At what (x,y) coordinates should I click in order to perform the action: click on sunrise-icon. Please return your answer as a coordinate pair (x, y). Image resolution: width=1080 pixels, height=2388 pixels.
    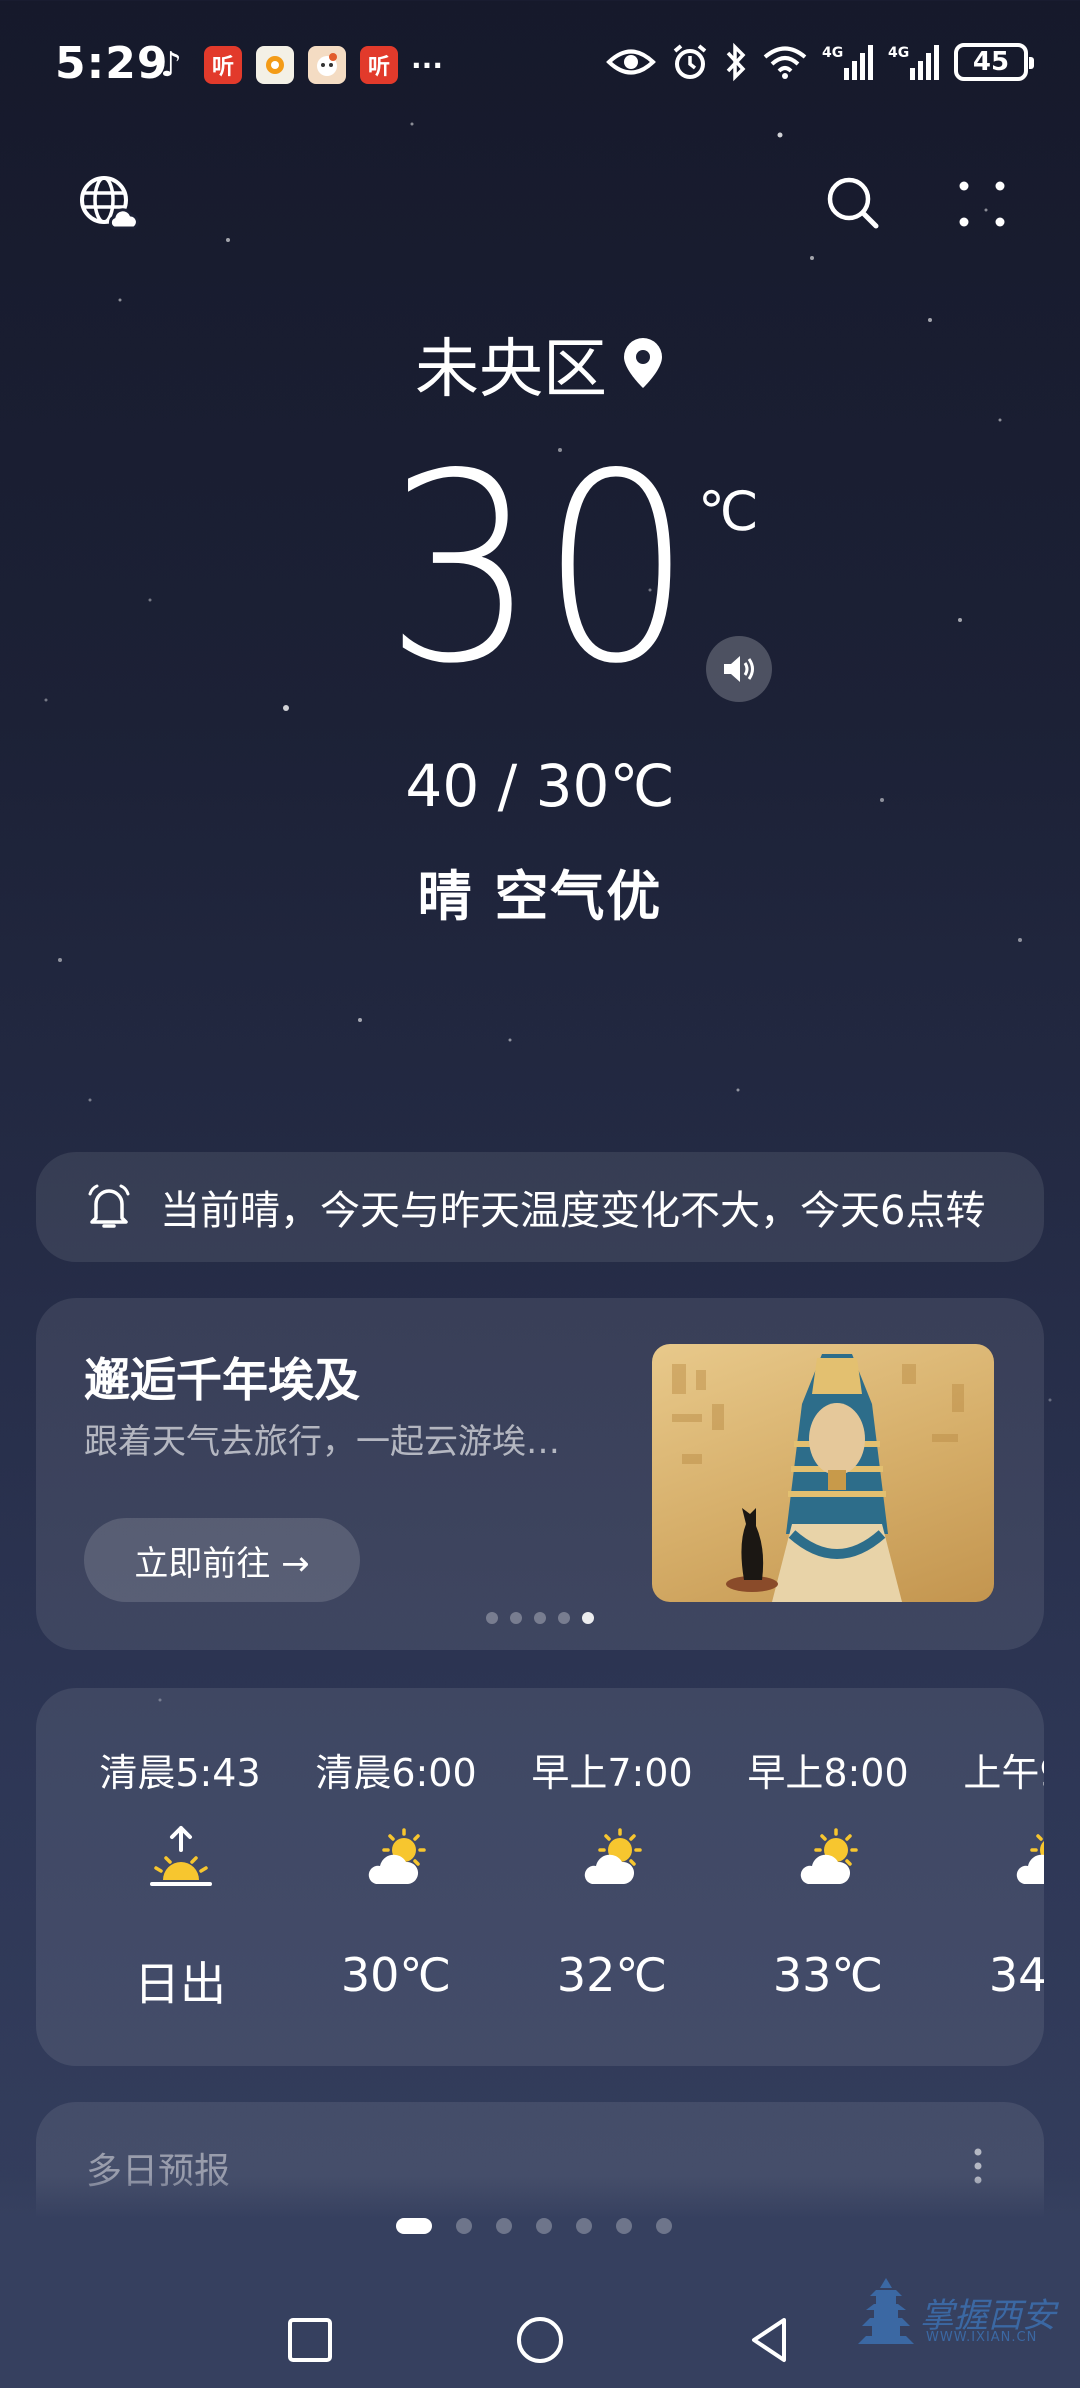
    Looking at the image, I should click on (181, 1856).